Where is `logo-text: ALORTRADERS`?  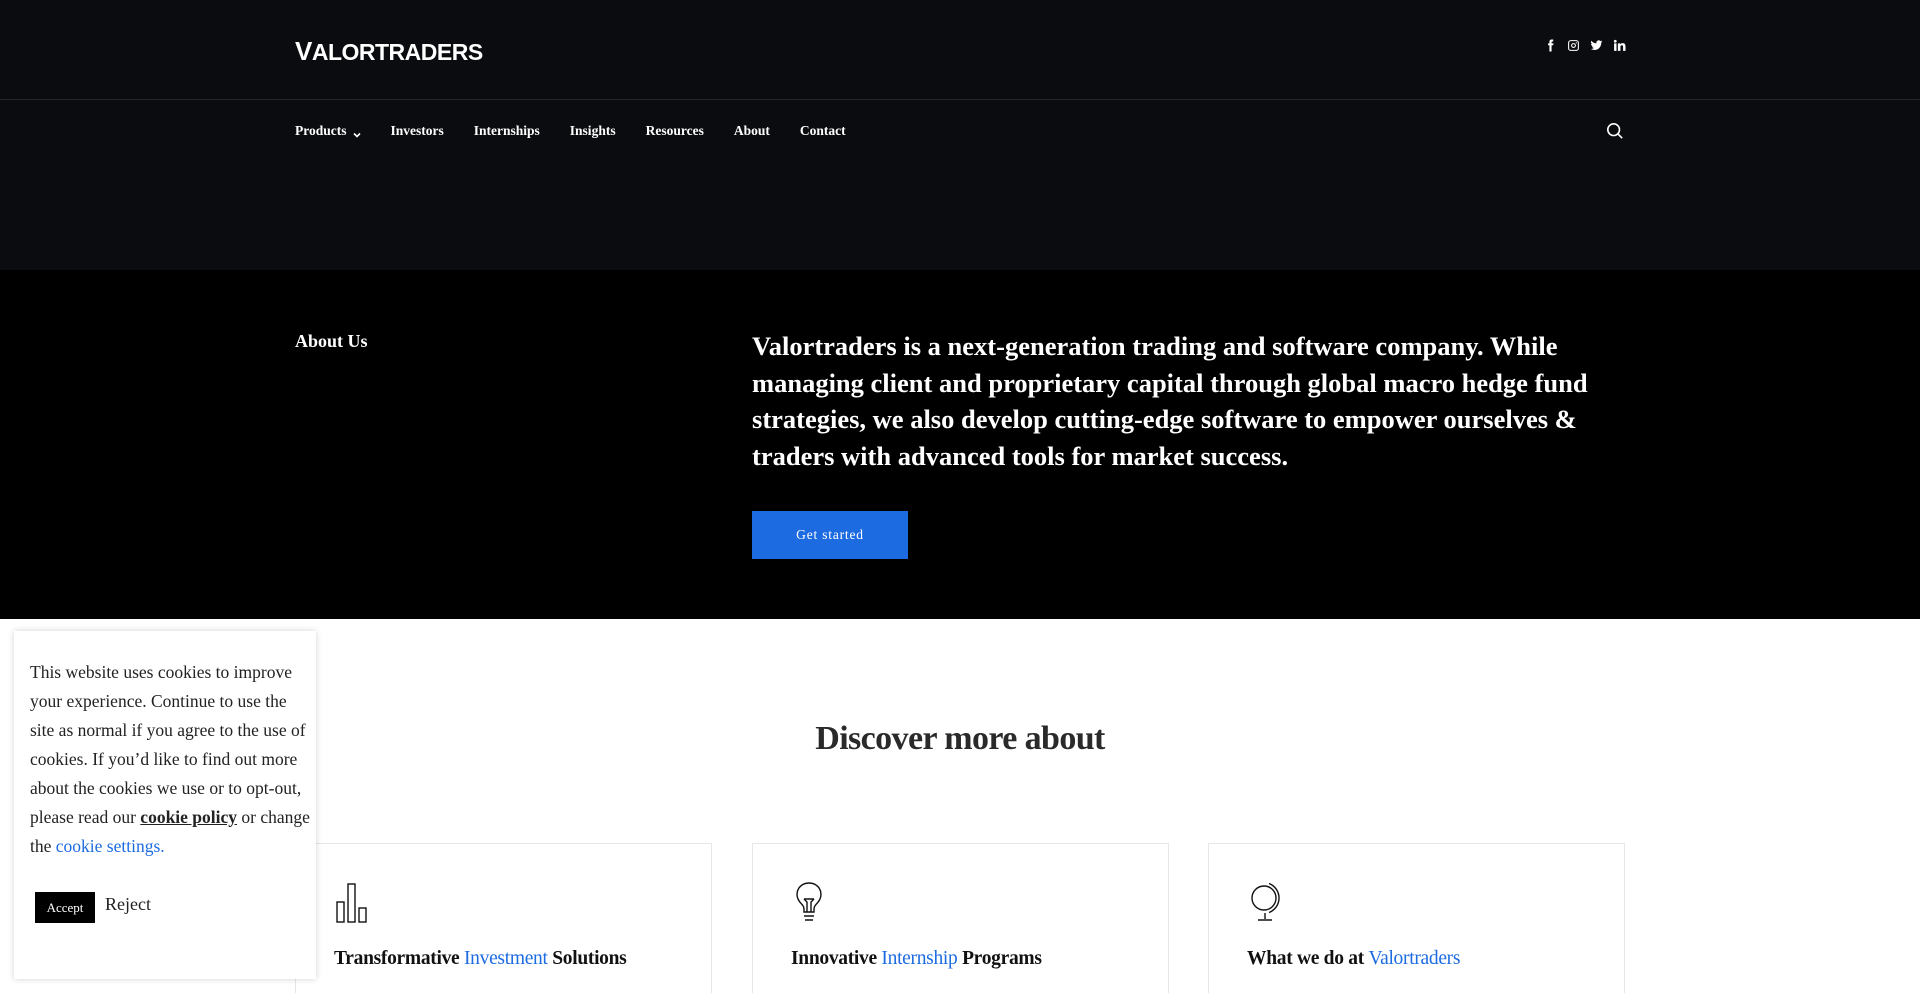 logo-text: ALORTRADERS is located at coordinates (397, 52).